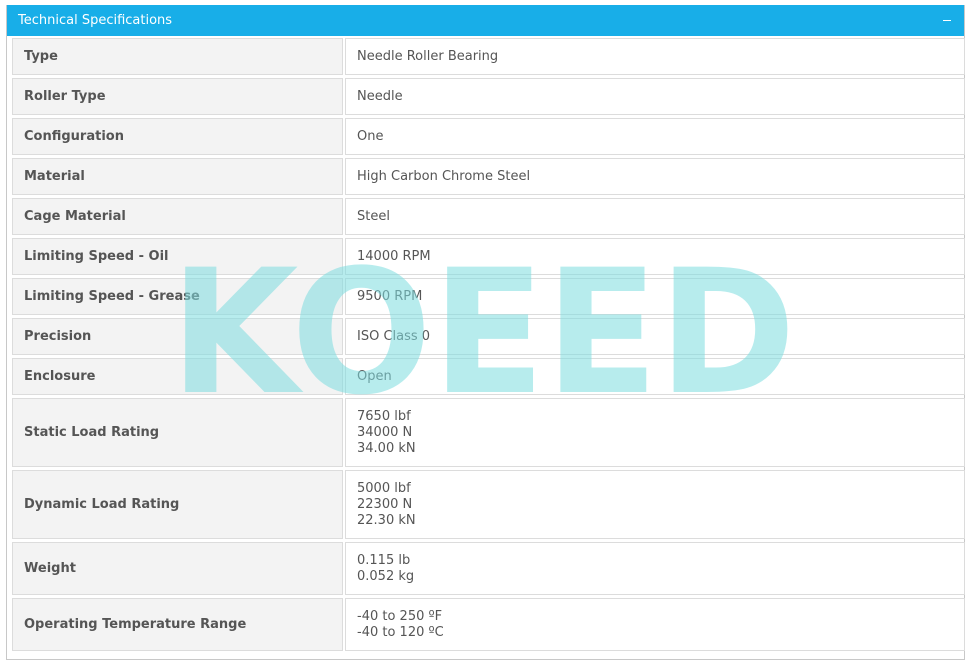 The height and width of the screenshot is (660, 965). I want to click on spec-value-line: Steel, so click(373, 216).